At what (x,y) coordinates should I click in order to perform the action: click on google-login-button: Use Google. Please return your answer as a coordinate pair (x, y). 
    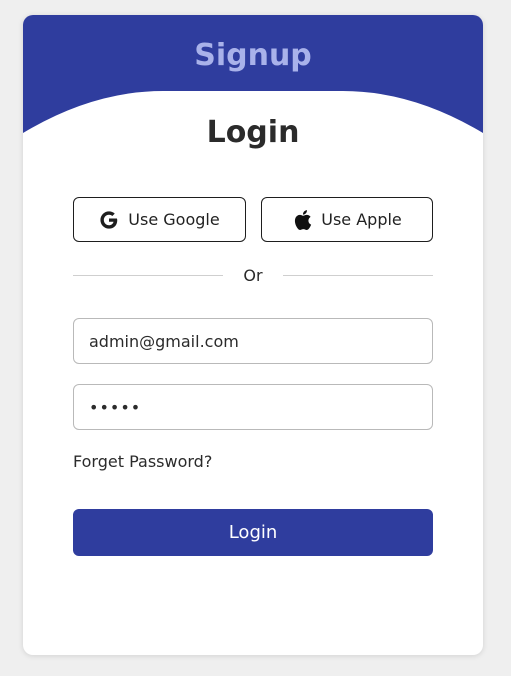
    Looking at the image, I should click on (159, 219).